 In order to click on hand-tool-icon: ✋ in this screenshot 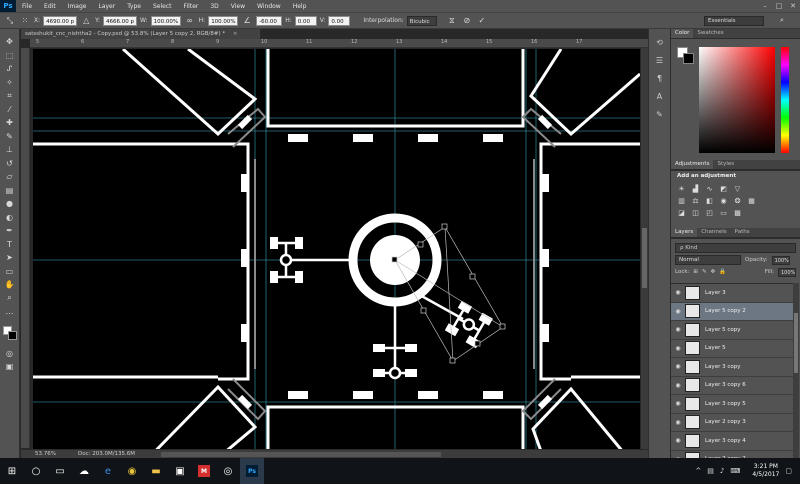, I will do `click(10, 285)`.